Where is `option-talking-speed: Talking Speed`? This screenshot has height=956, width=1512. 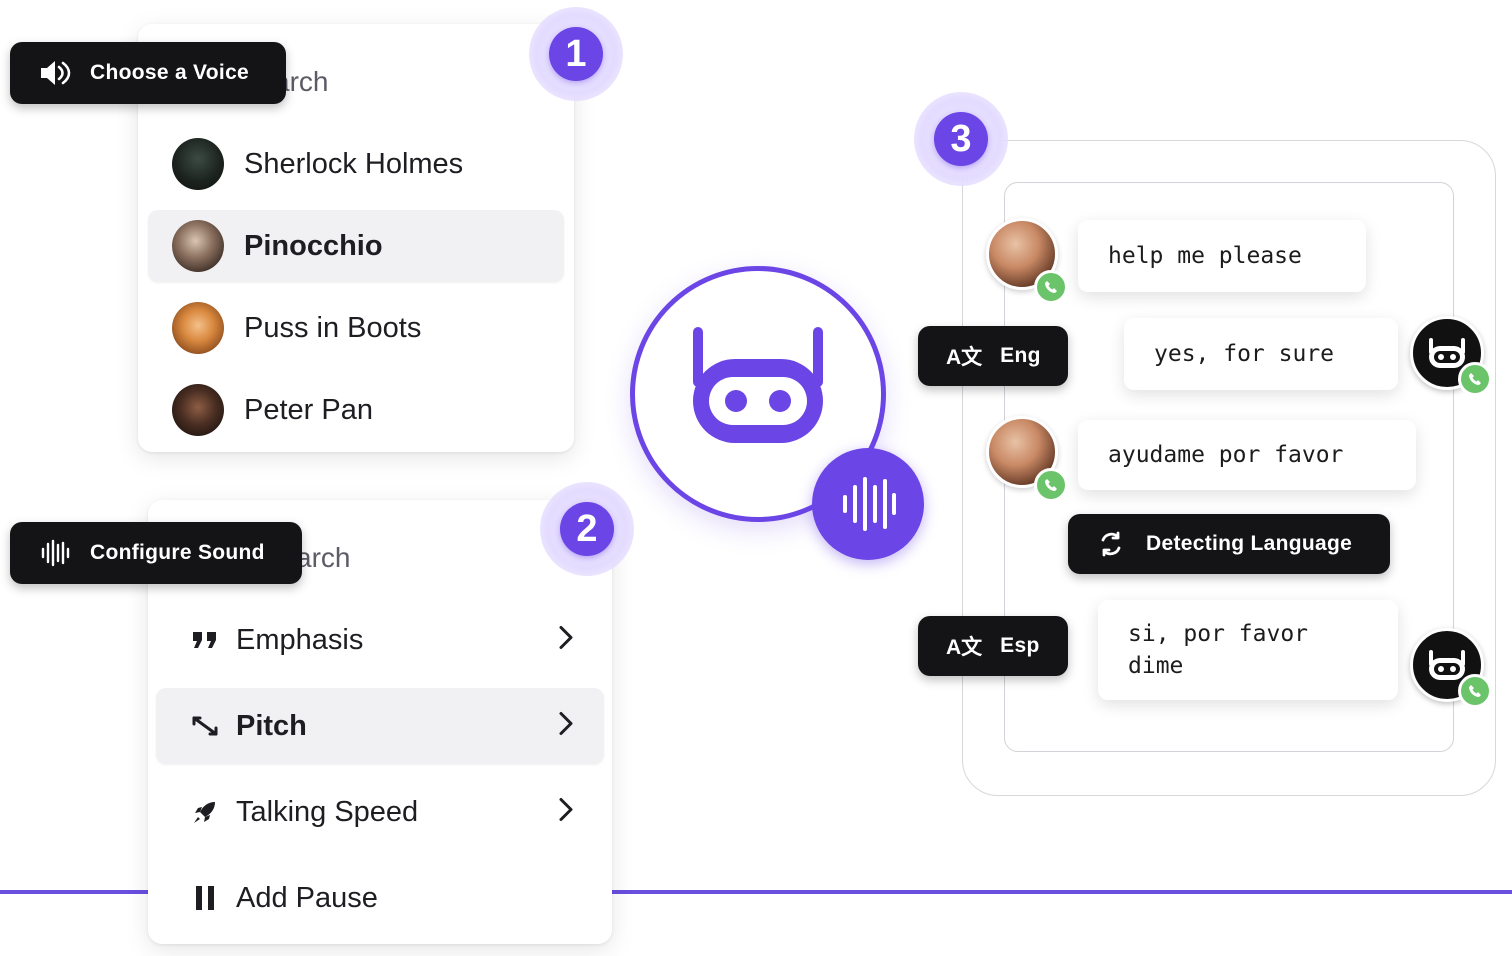
option-talking-speed: Talking Speed is located at coordinates (380, 812).